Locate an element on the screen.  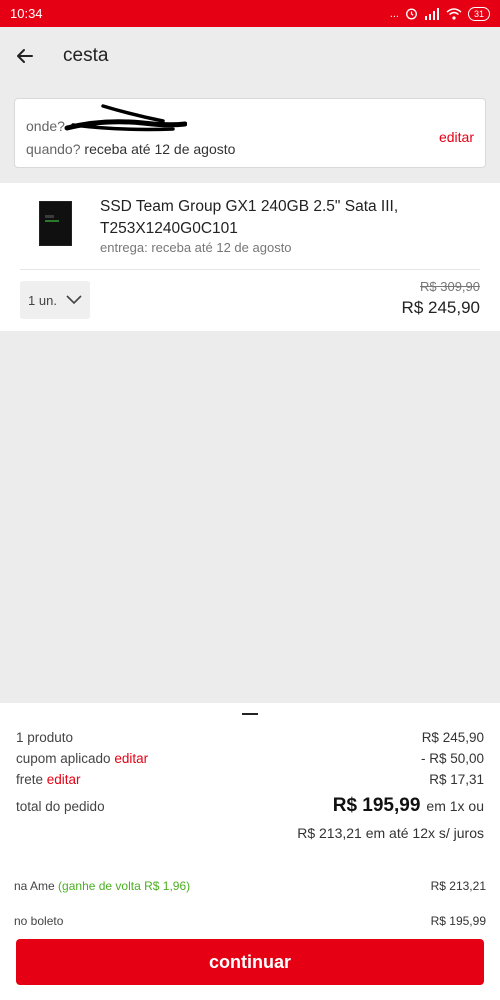
edit-coupon-link: editar is located at coordinates (131, 758).